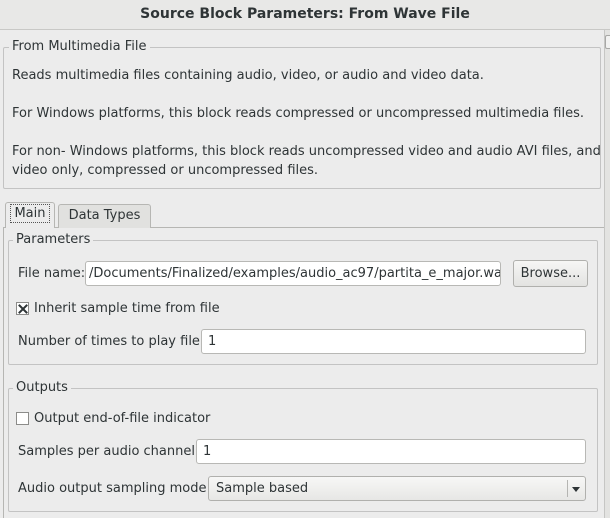  Describe the element at coordinates (114, 488) in the screenshot. I see `sampling-mode-label: Audio output sampling mode:` at that location.